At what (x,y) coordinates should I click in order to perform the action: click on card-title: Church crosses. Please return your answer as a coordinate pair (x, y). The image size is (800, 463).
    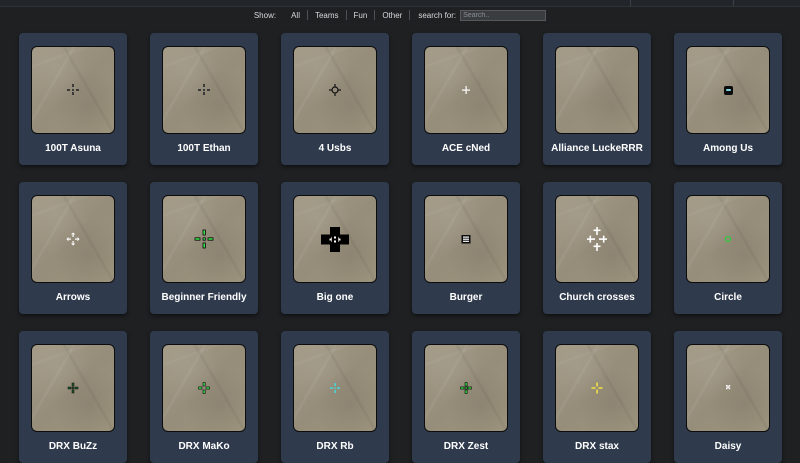
    Looking at the image, I should click on (597, 297).